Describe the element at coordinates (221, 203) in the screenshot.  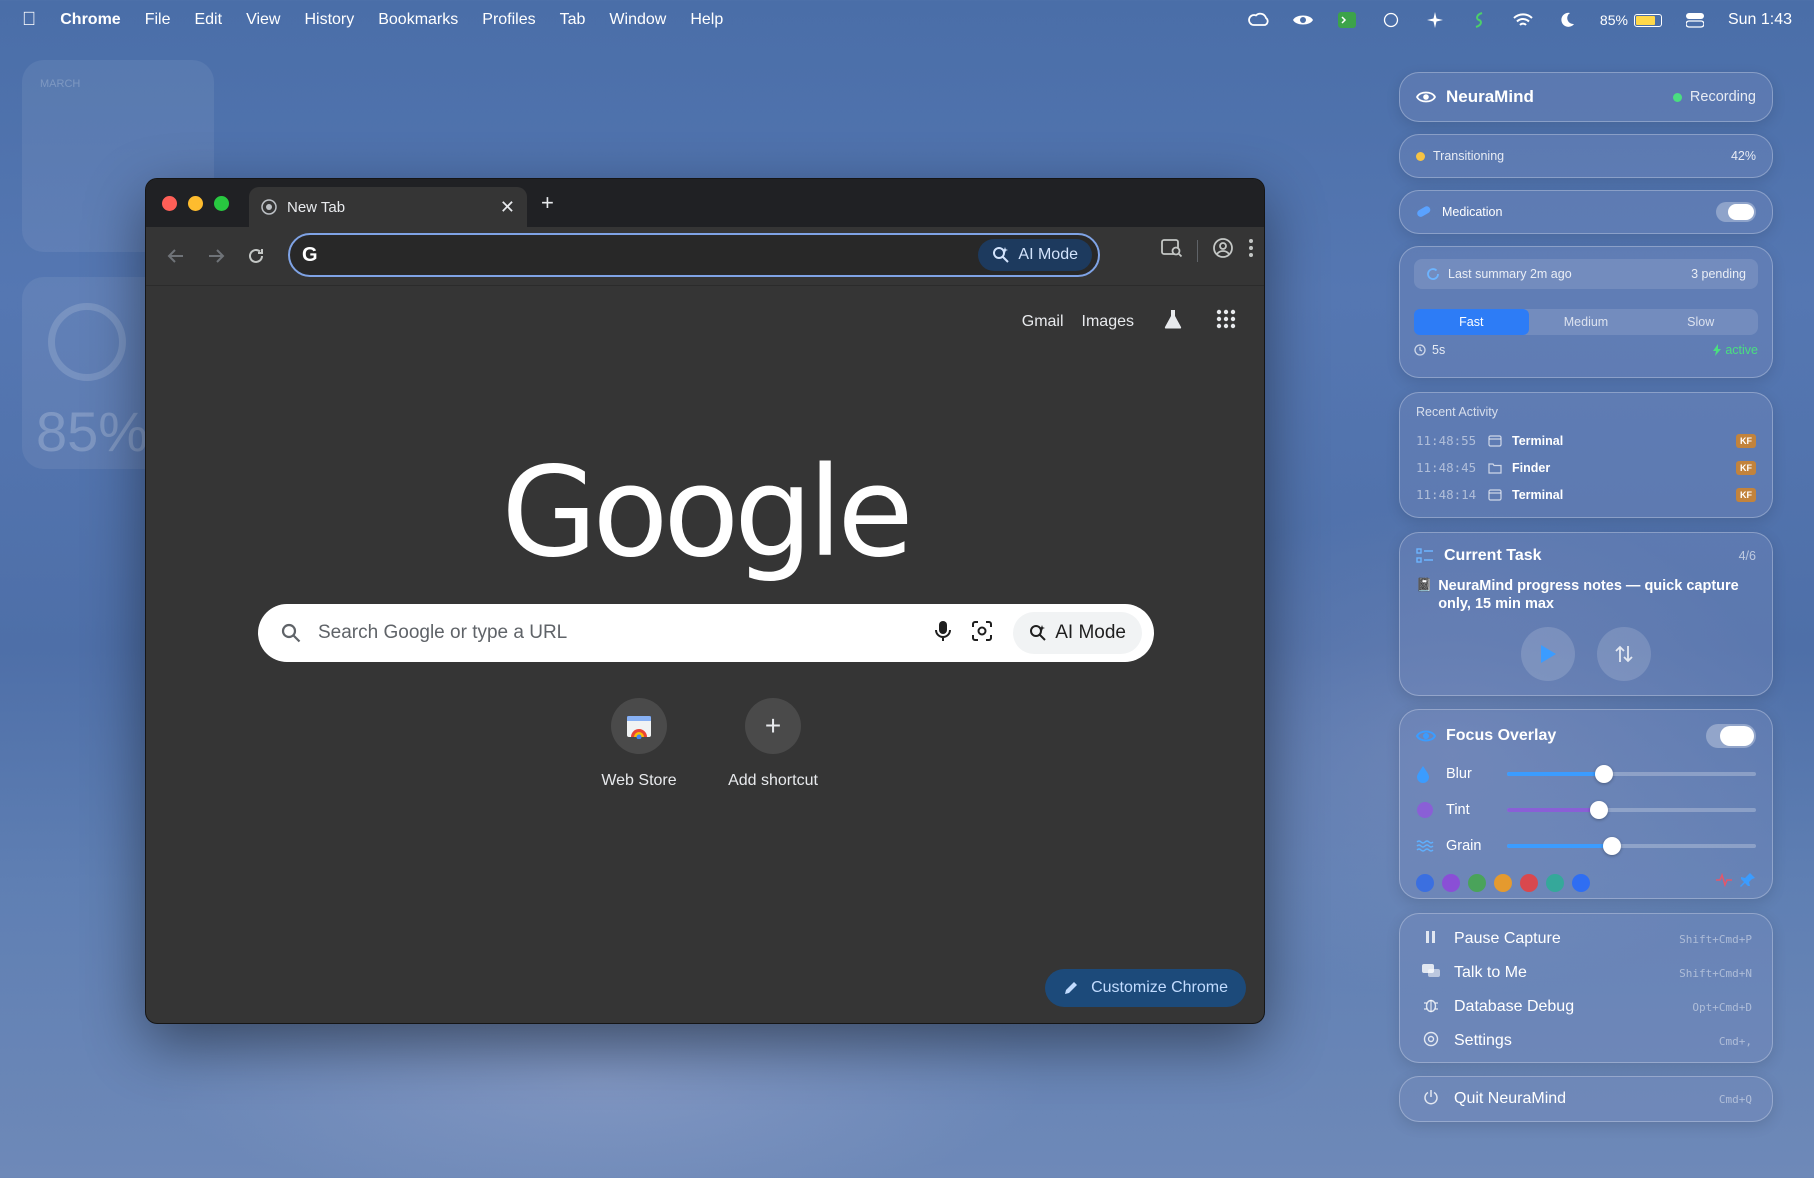
I see `zoom-window-button` at that location.